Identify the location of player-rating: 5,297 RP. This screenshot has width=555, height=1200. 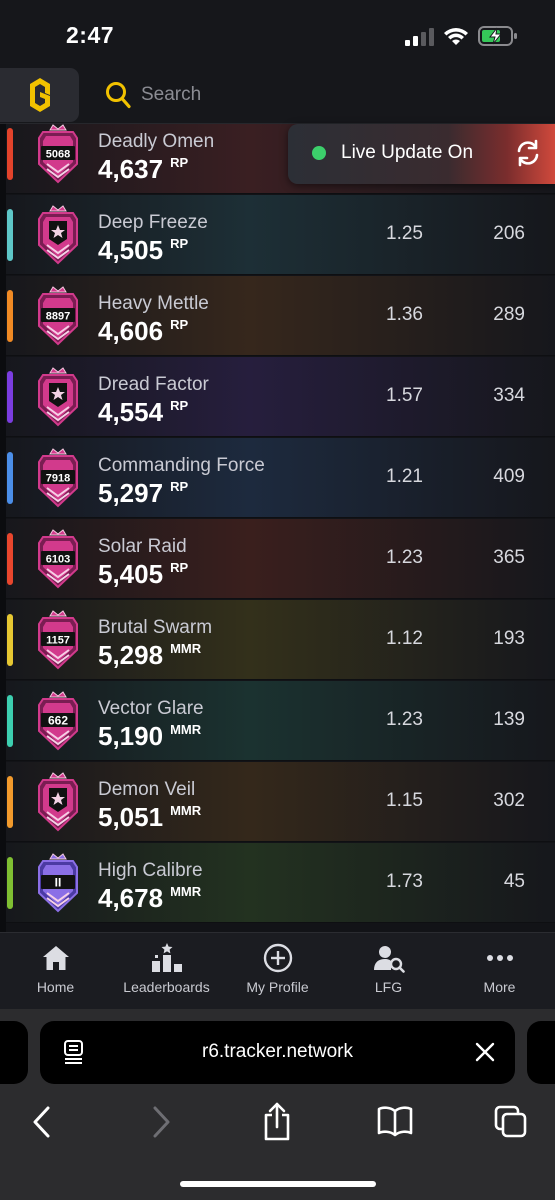
(143, 493).